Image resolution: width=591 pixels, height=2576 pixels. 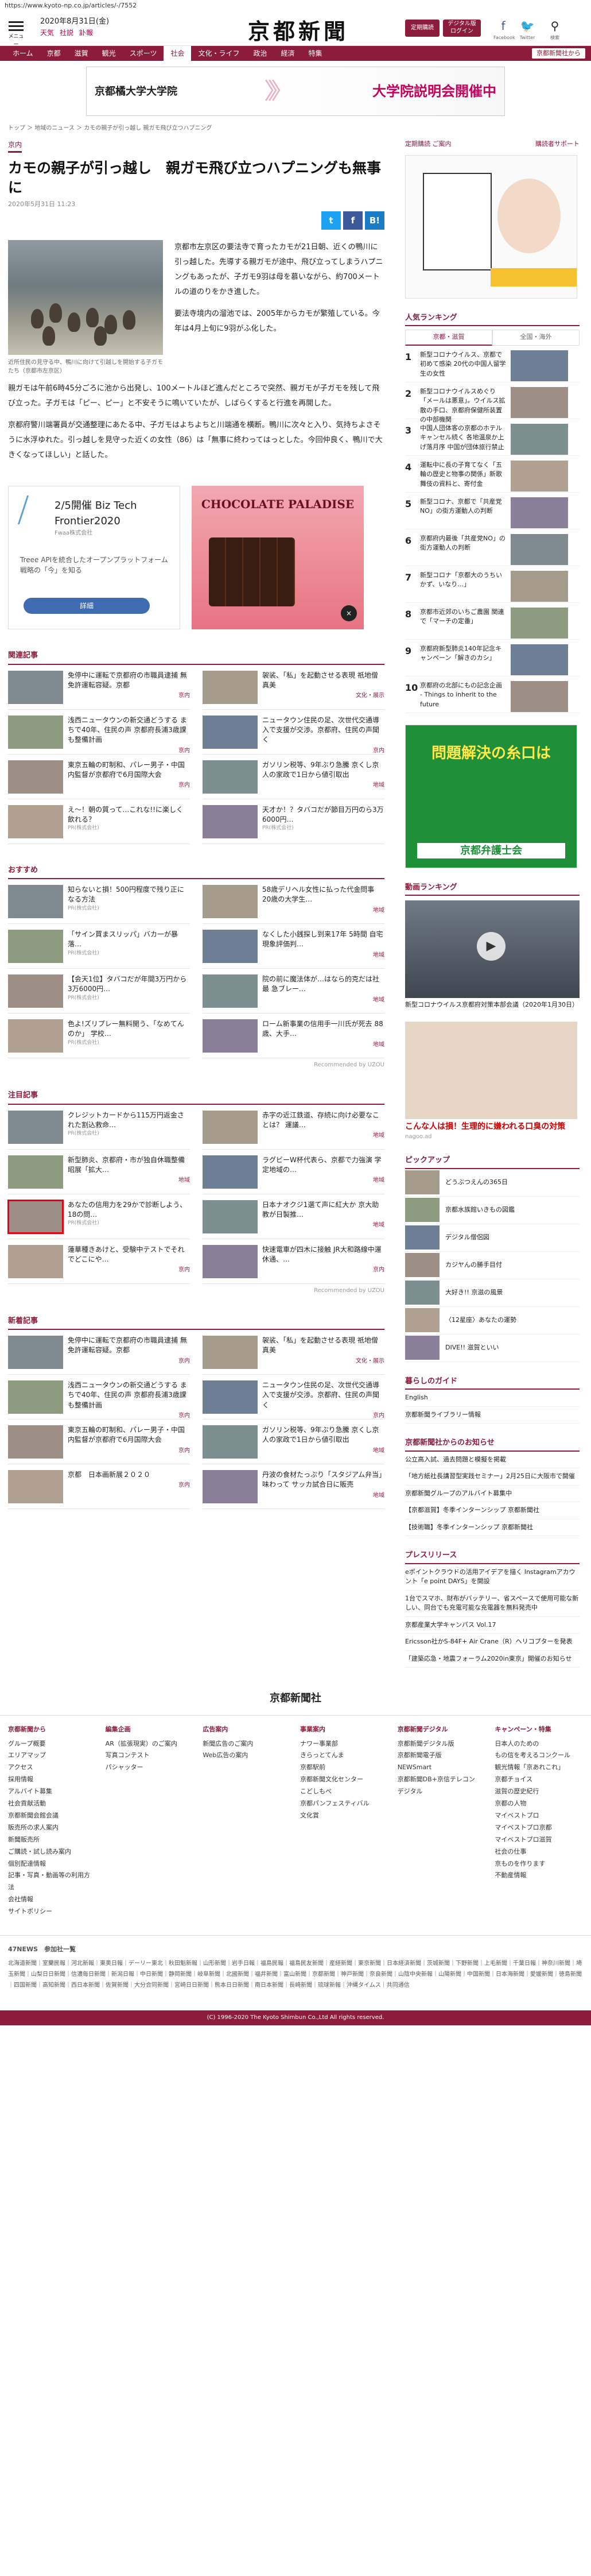 I want to click on footer-link: AR（拡張現実）のご案内, so click(x=150, y=1744).